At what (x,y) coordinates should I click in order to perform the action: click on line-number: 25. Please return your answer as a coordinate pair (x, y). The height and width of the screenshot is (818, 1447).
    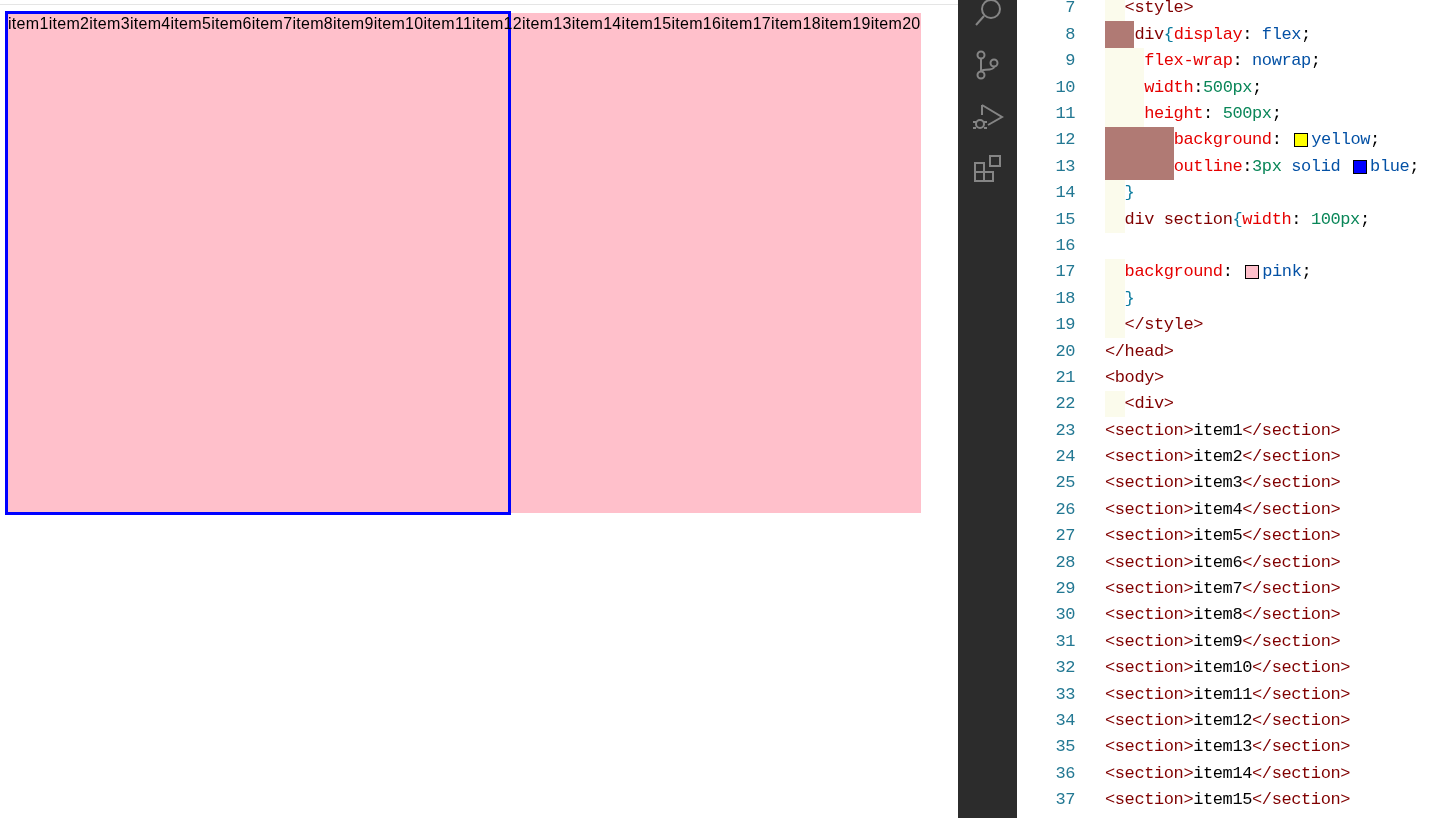
    Looking at the image, I should click on (1064, 483).